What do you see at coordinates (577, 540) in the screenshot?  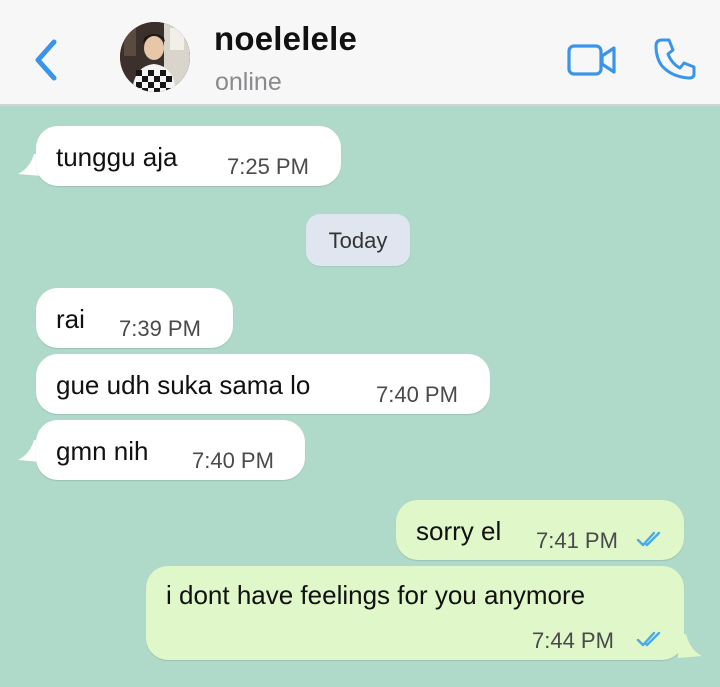 I see `message-time: 7:41 PM` at bounding box center [577, 540].